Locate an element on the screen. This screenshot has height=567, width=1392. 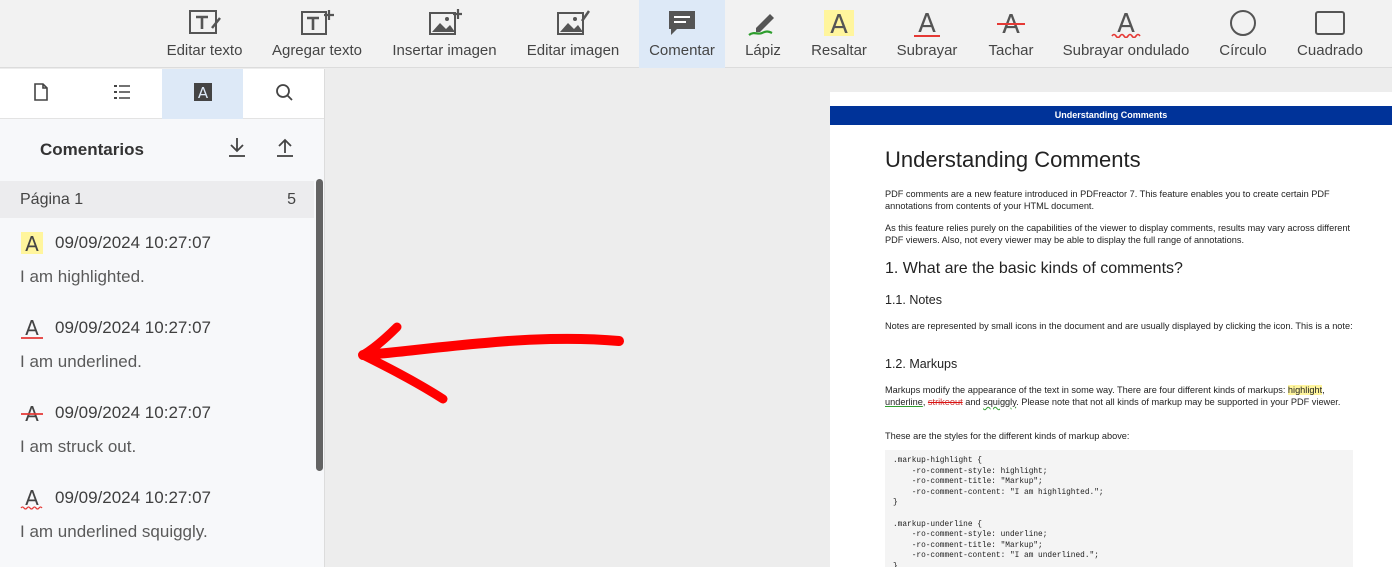
pencil-tool: Lápiz is located at coordinates (763, 34).